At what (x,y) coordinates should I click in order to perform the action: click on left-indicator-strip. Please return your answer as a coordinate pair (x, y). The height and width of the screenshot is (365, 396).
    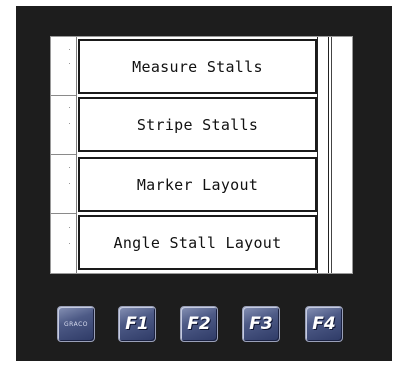
    Looking at the image, I should click on (64, 155).